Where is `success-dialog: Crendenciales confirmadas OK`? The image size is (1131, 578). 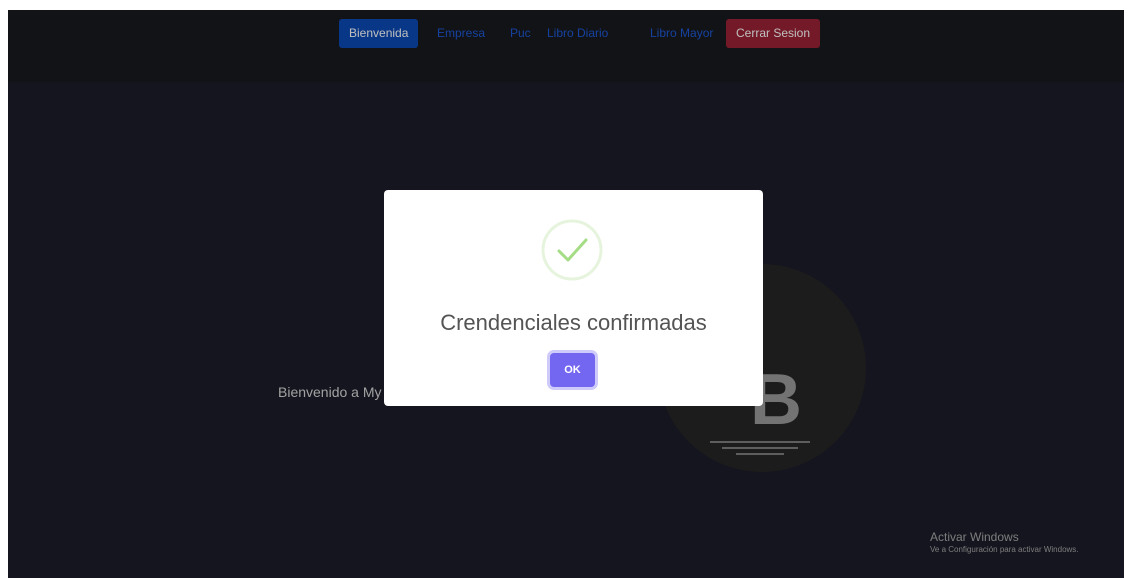
success-dialog: Crendenciales confirmadas OK is located at coordinates (573, 298).